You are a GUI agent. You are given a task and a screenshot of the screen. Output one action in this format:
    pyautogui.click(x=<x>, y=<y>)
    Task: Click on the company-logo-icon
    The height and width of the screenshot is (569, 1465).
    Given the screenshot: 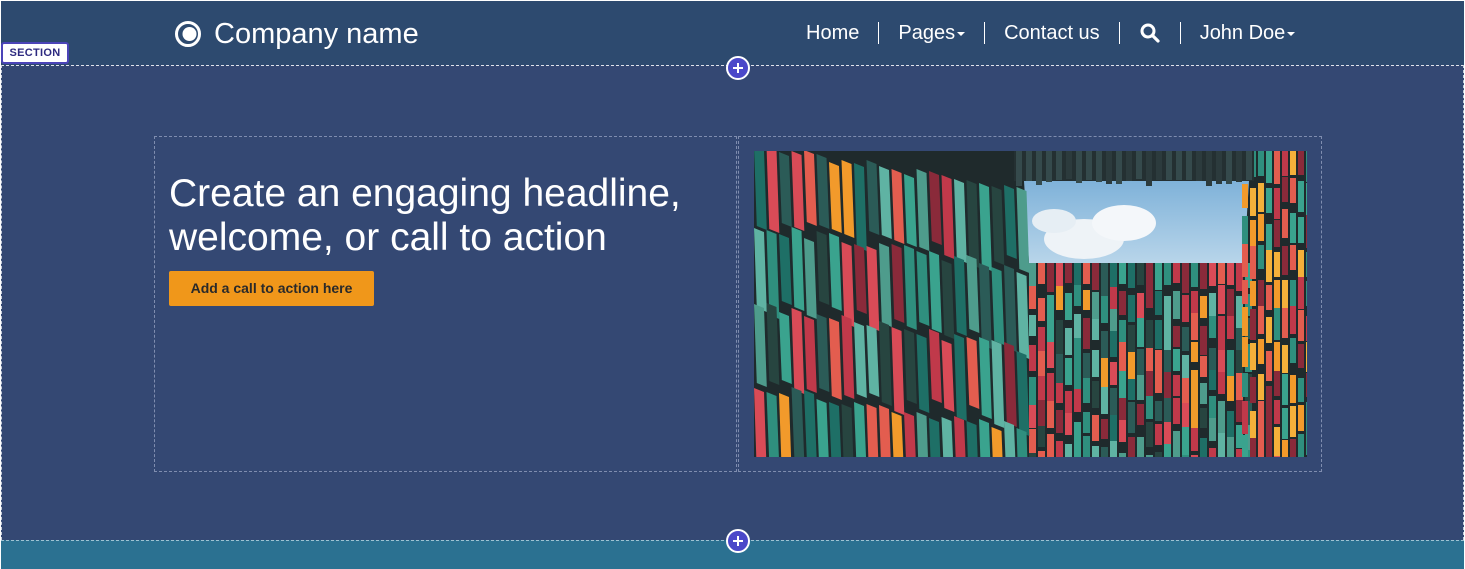 What is the action you would take?
    pyautogui.click(x=188, y=34)
    